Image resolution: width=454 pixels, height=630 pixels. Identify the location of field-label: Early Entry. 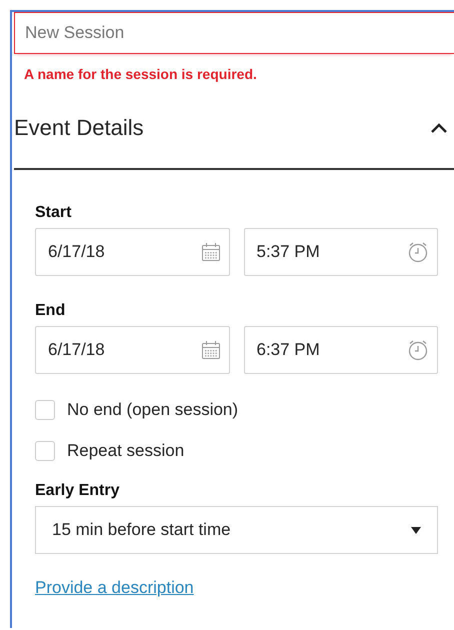
(77, 491).